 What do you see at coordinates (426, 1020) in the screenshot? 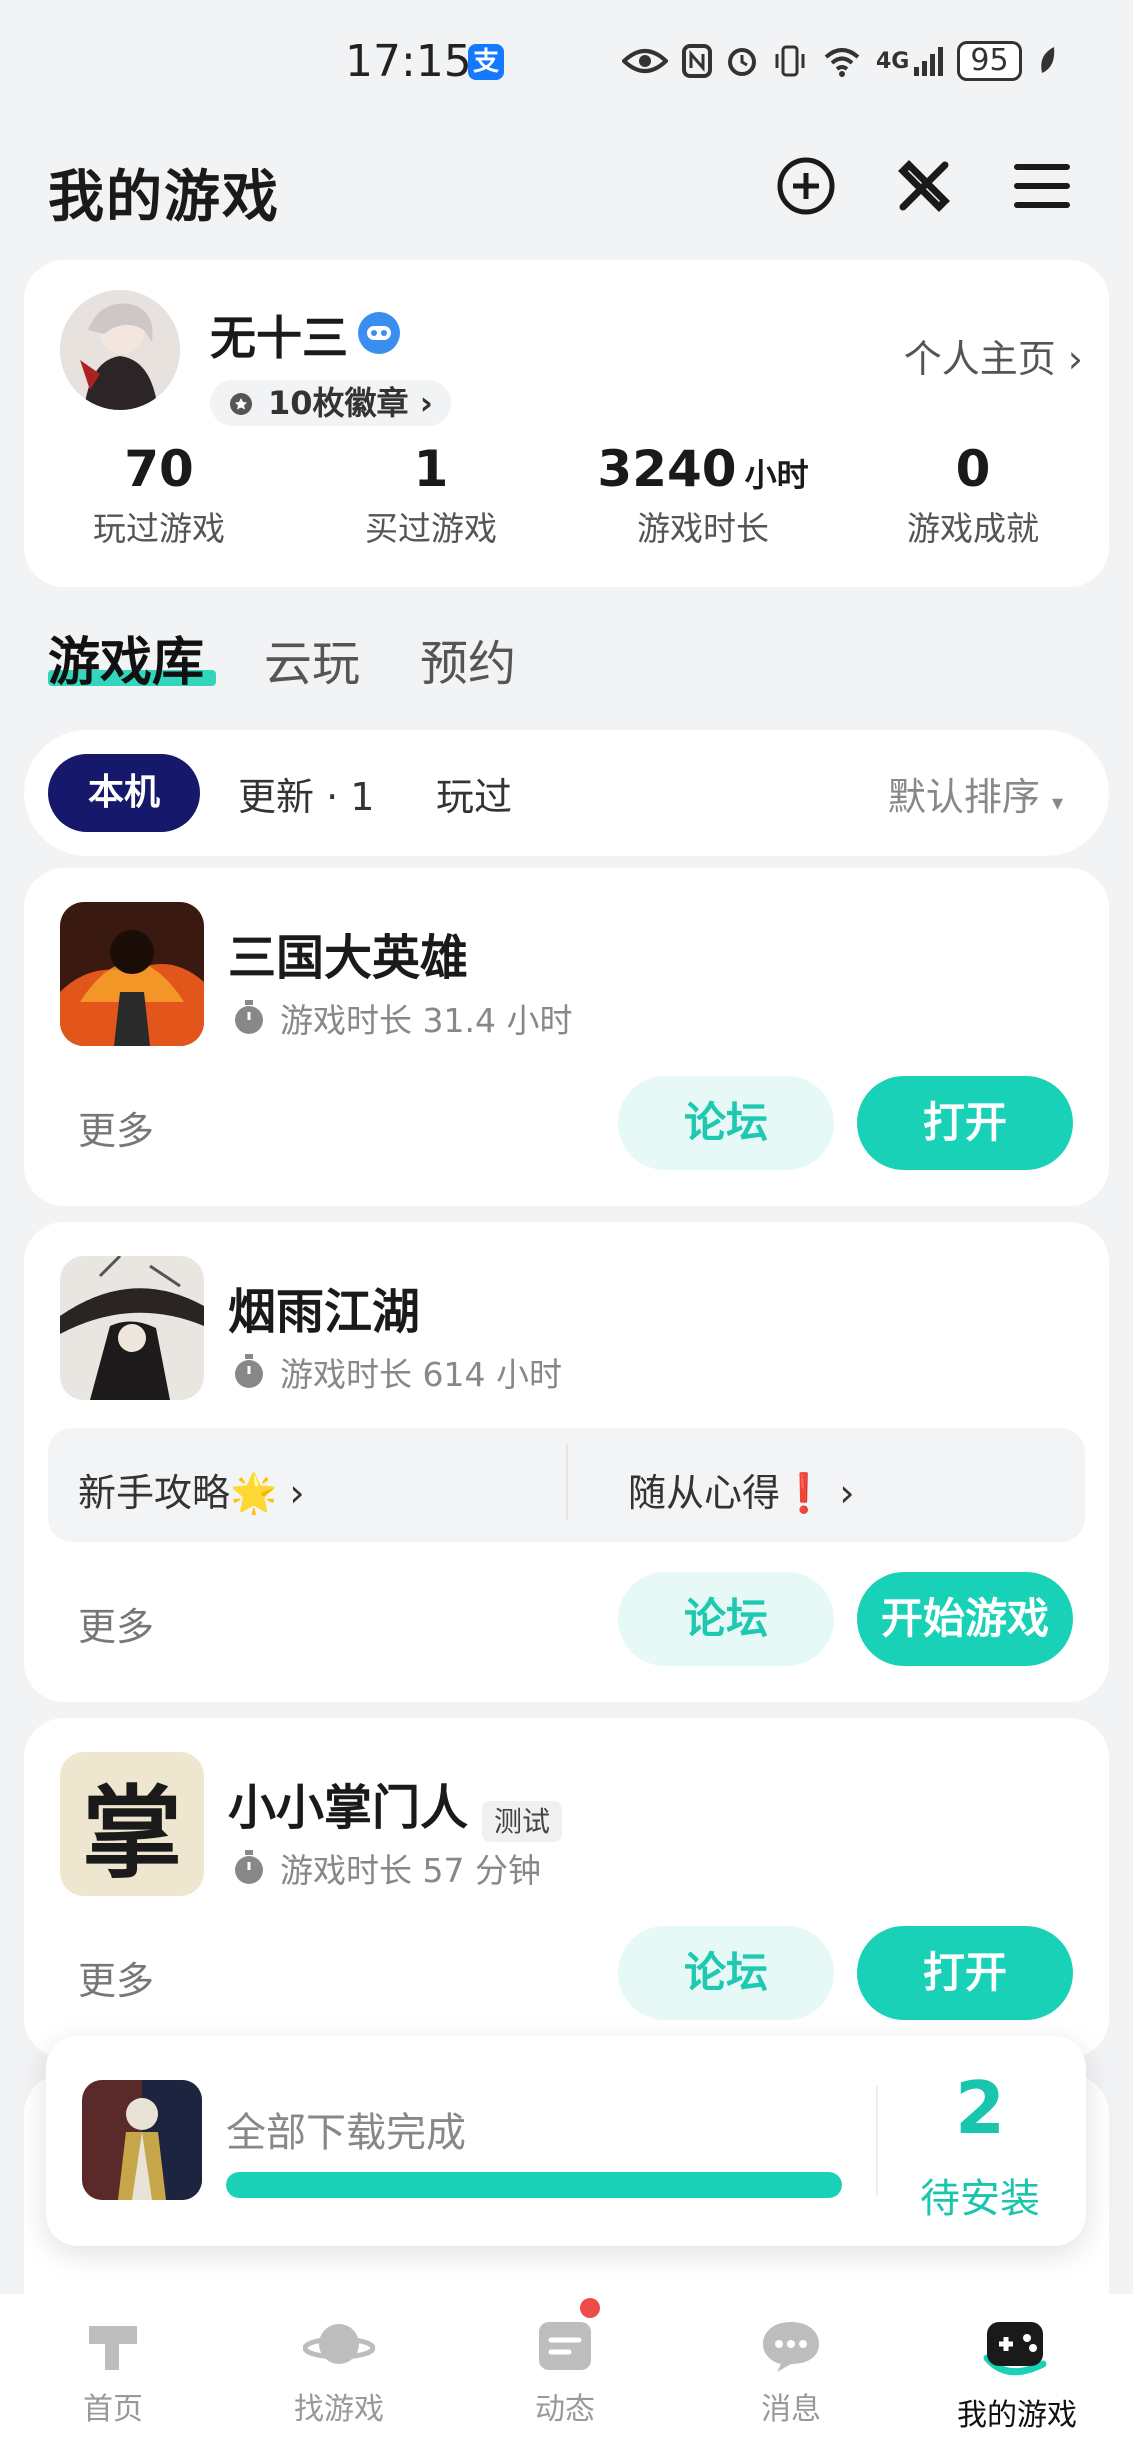
I see `playtime-text: 游戏时长 31.4 小时` at bounding box center [426, 1020].